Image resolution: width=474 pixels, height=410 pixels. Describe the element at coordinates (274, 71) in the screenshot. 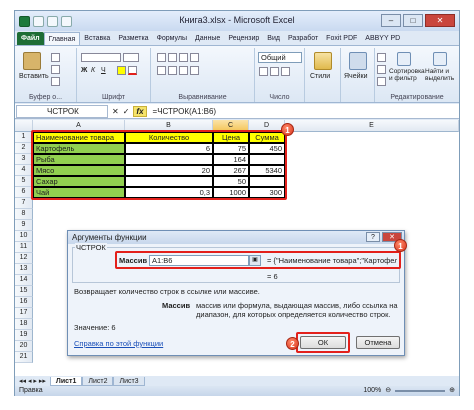

I see `percent-icon` at that location.